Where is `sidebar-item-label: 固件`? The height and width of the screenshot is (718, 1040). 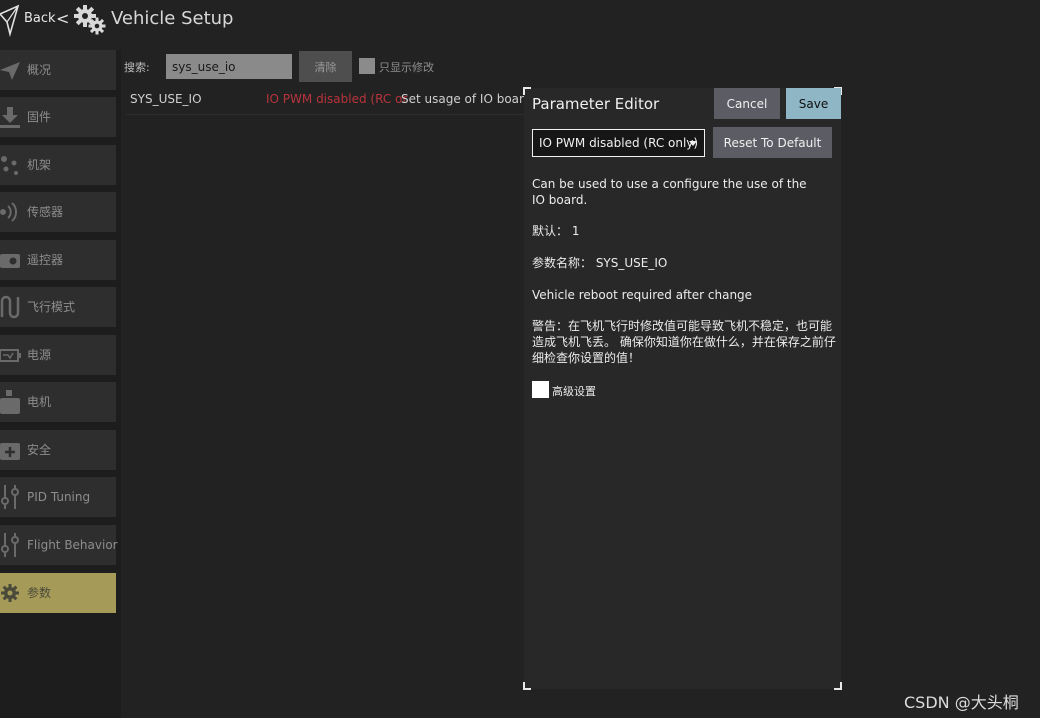 sidebar-item-label: 固件 is located at coordinates (39, 117).